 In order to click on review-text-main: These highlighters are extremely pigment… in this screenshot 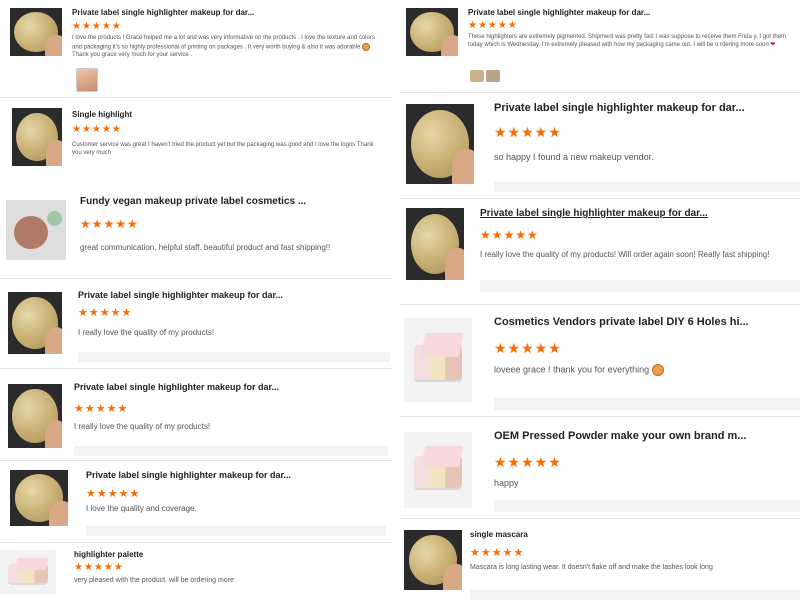, I will do `click(627, 41)`.